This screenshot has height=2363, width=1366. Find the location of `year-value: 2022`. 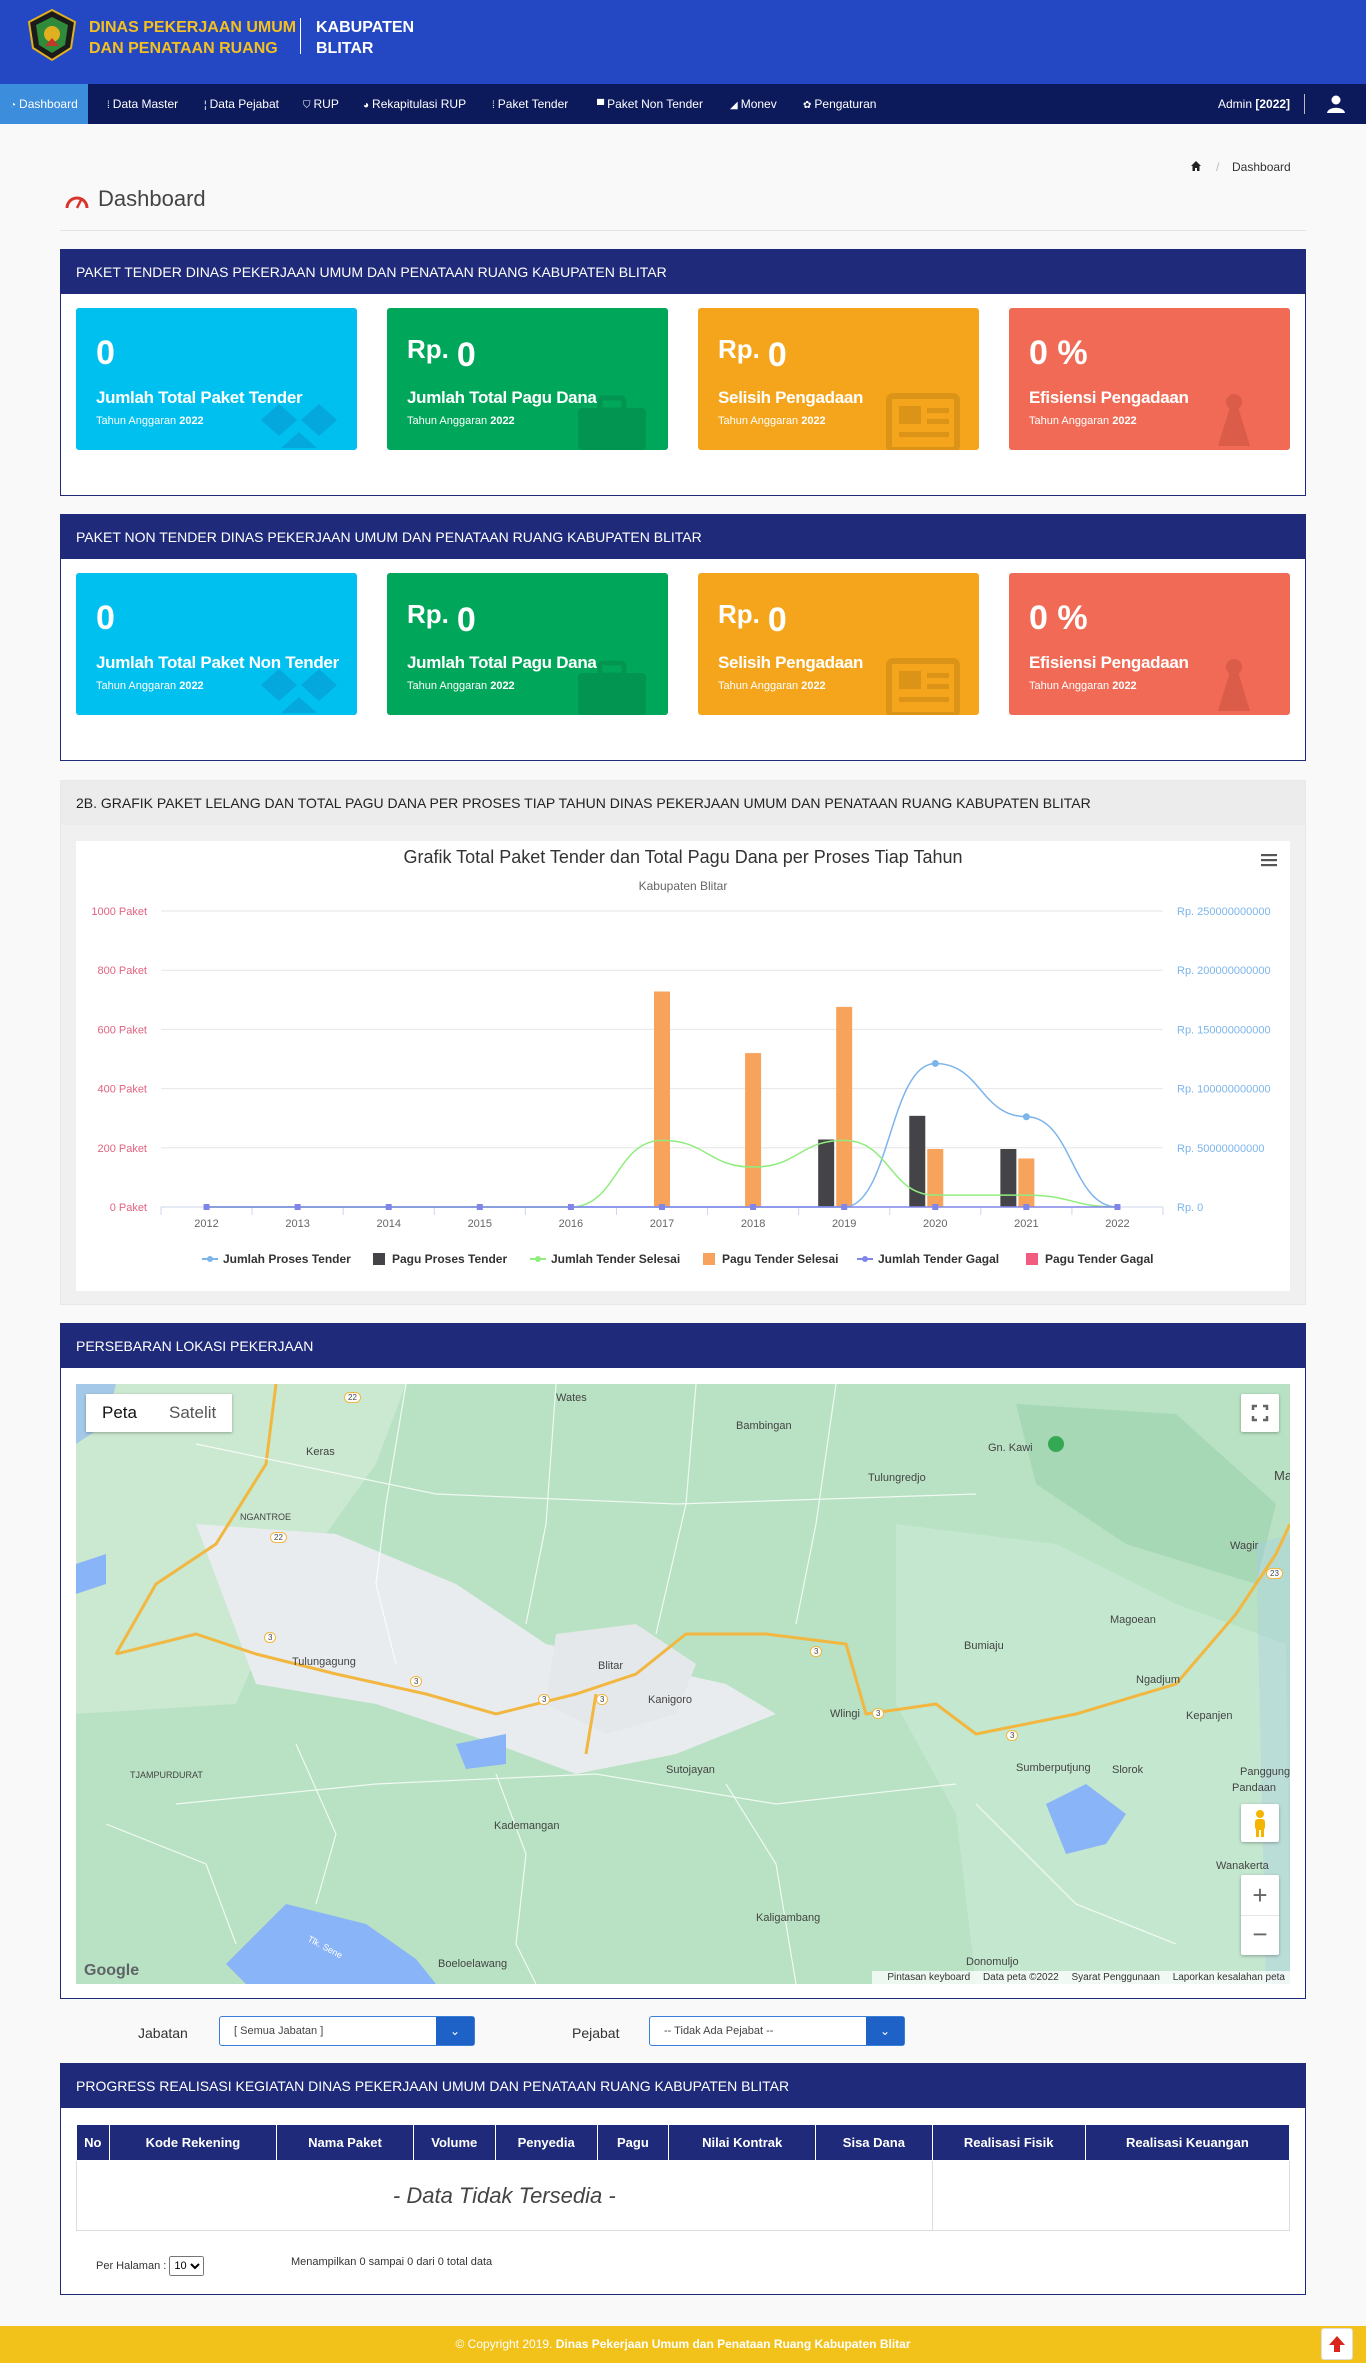

year-value: 2022 is located at coordinates (502, 686).